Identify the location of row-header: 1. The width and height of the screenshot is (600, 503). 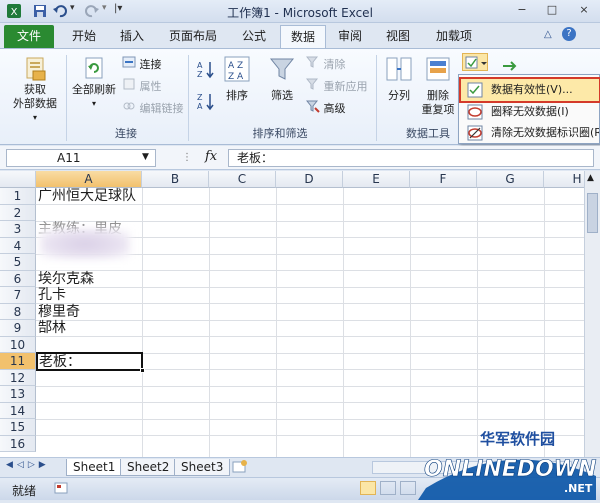
(18, 196).